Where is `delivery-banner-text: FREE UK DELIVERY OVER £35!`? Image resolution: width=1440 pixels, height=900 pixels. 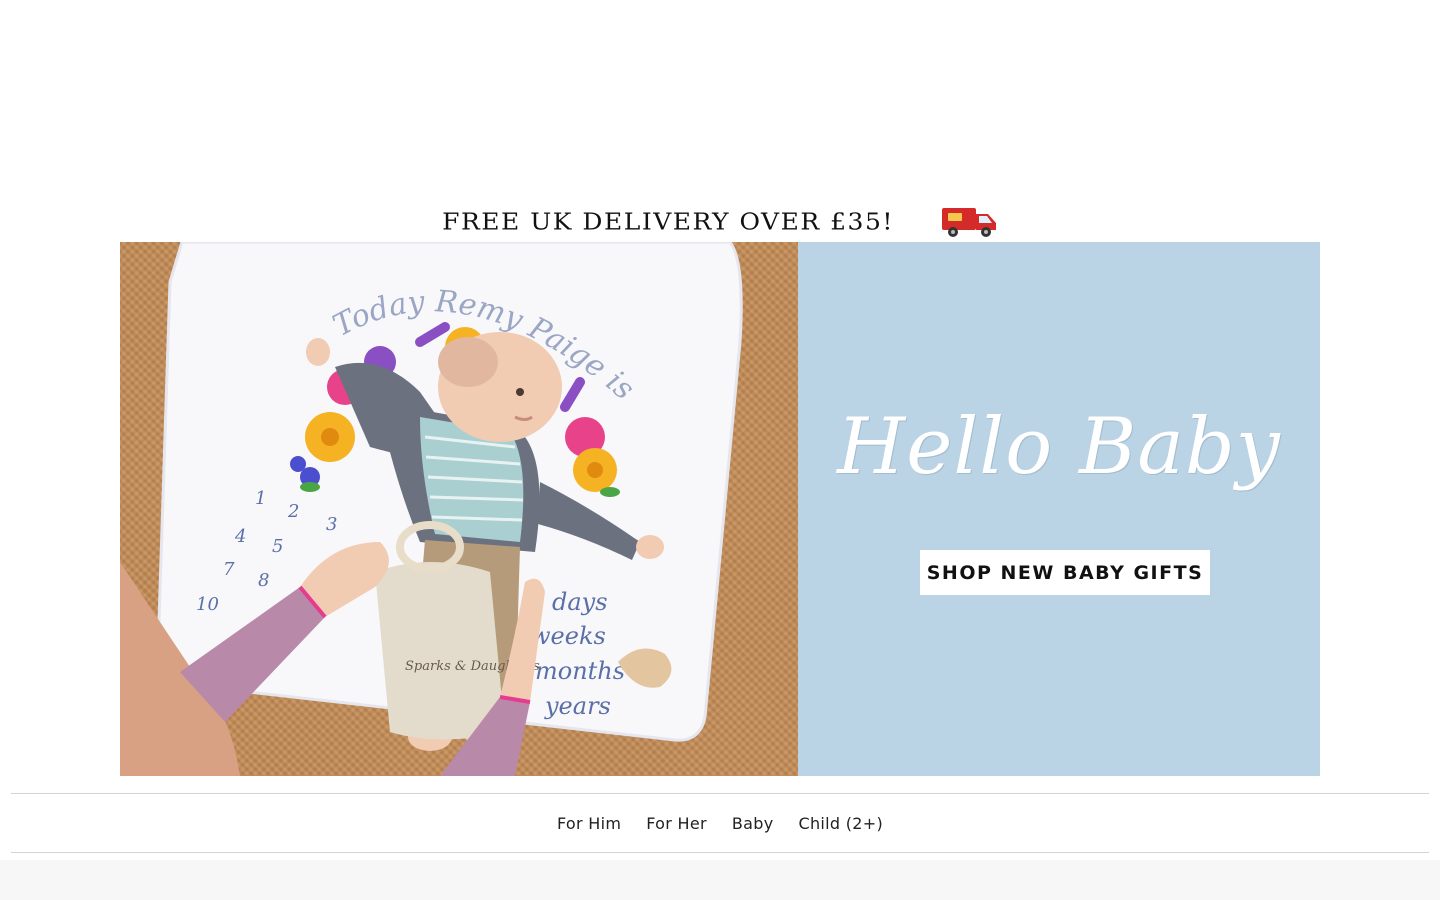 delivery-banner-text: FREE UK DELIVERY OVER £35! is located at coordinates (668, 221).